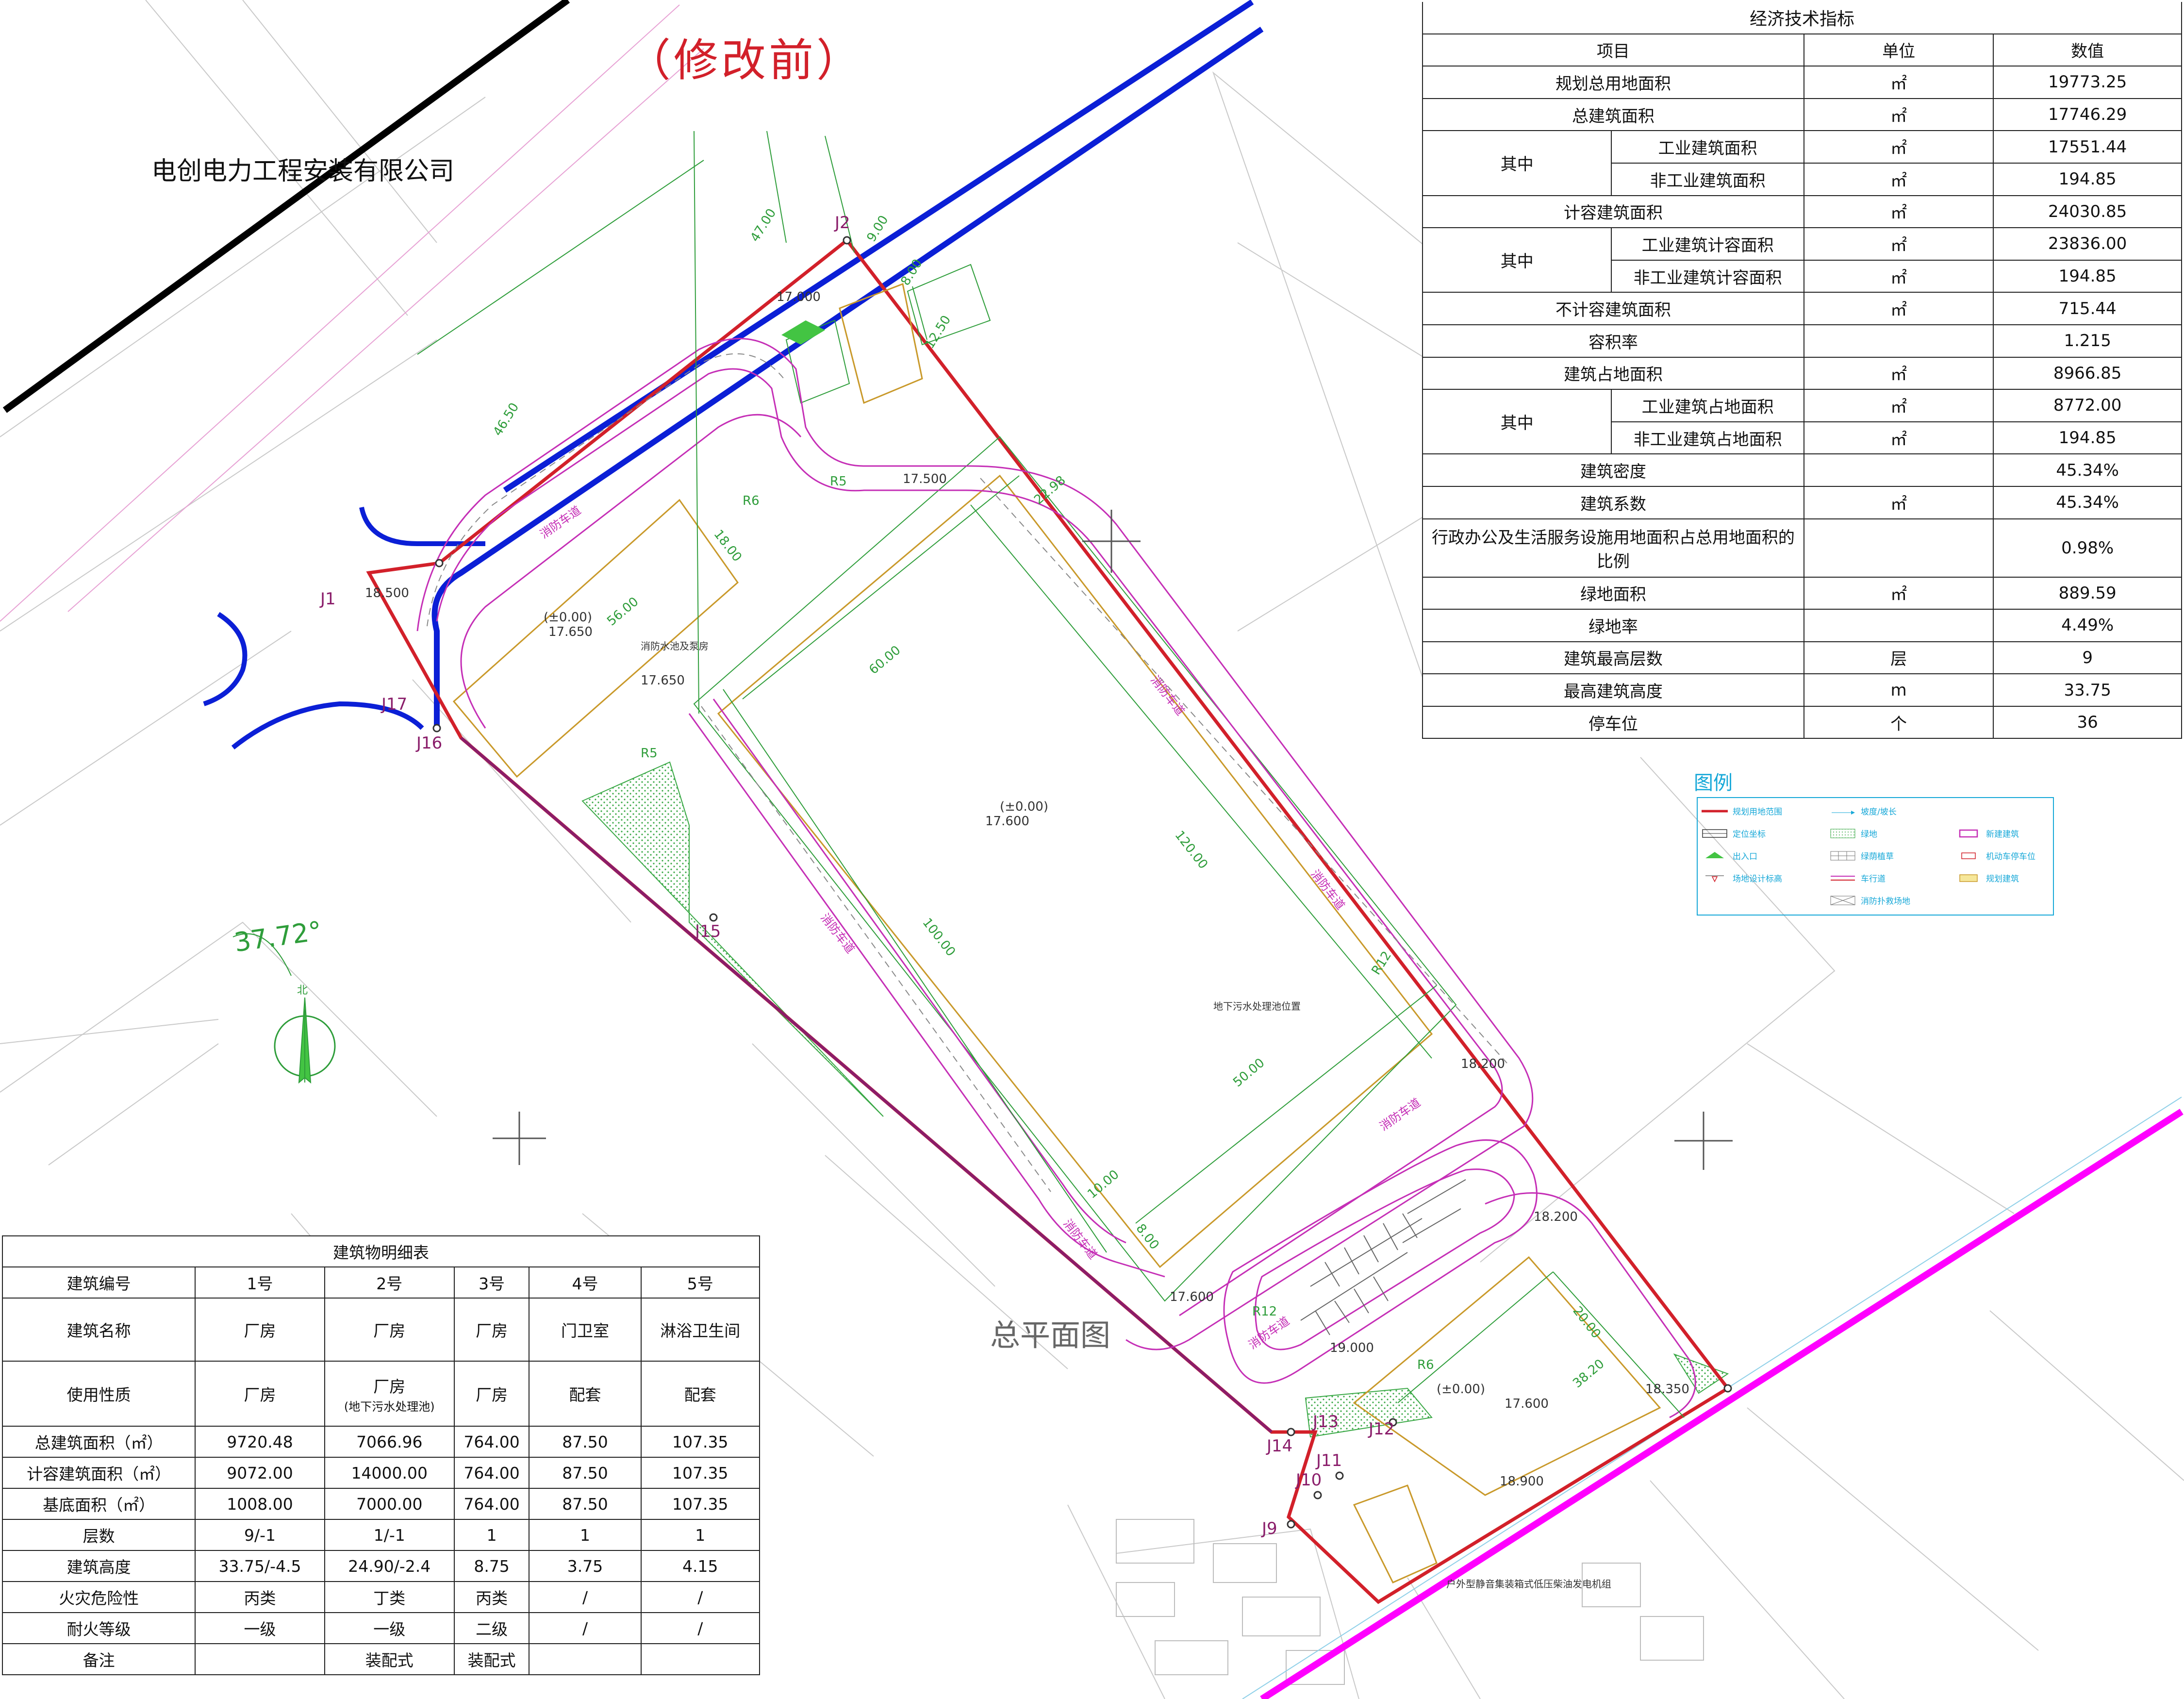 The width and height of the screenshot is (2184, 1699). What do you see at coordinates (763, 225) in the screenshot?
I see `dimension-label: 47.00` at bounding box center [763, 225].